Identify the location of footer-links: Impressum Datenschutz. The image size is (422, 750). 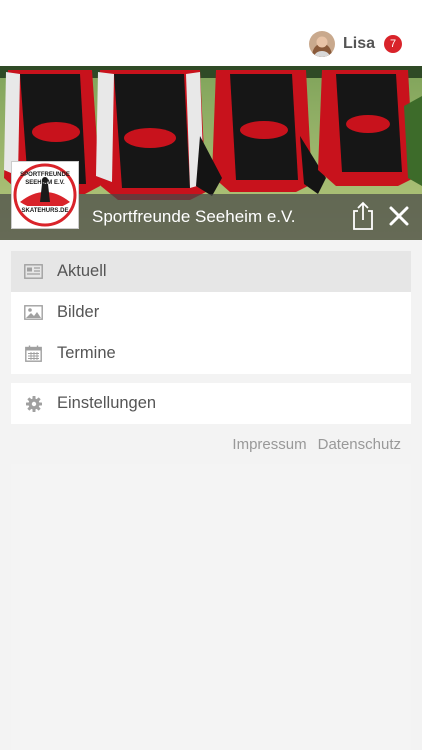
(316, 444).